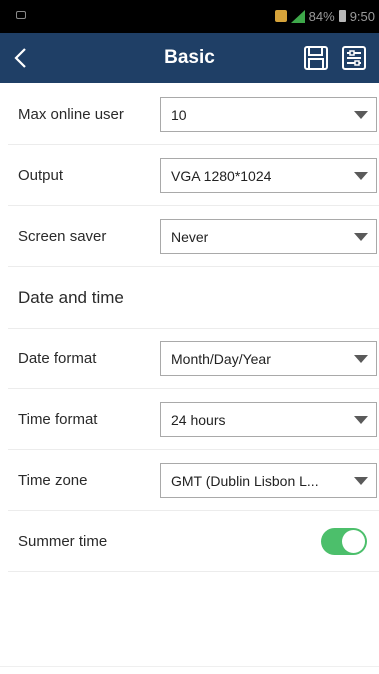 The image size is (379, 674). I want to click on status-bar: 84% 9:50, so click(189, 16).